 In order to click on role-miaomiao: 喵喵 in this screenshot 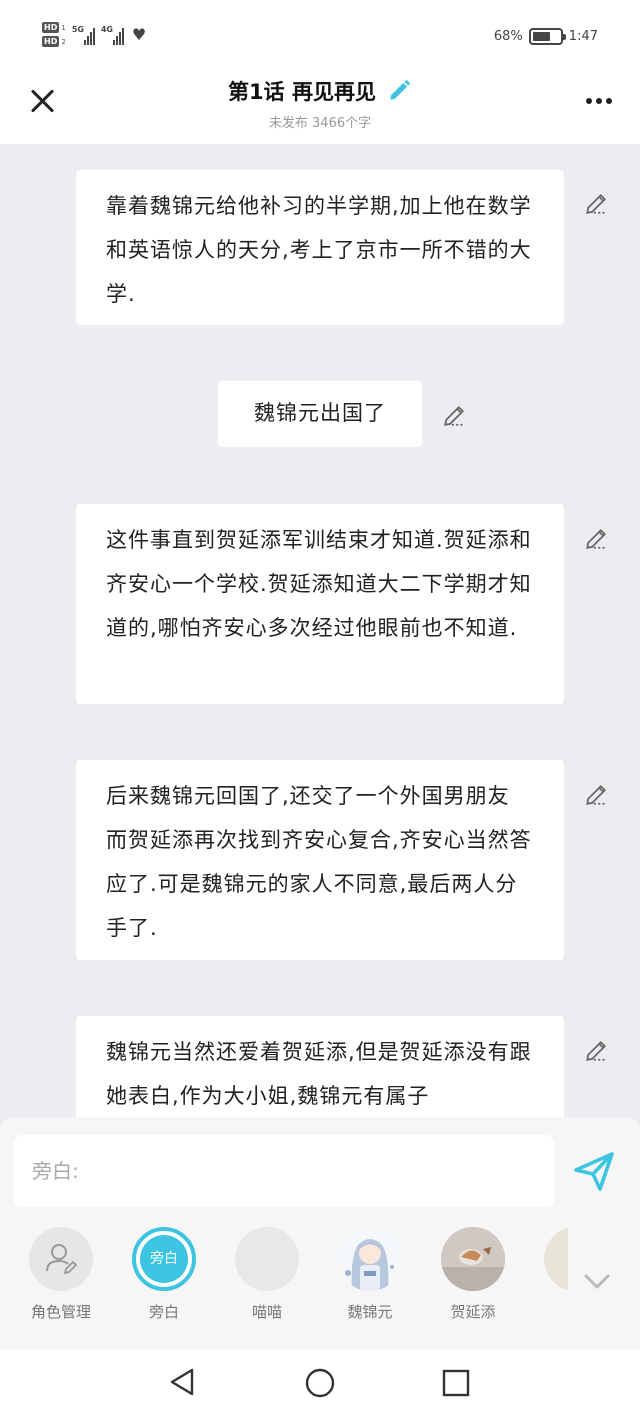, I will do `click(267, 1274)`.